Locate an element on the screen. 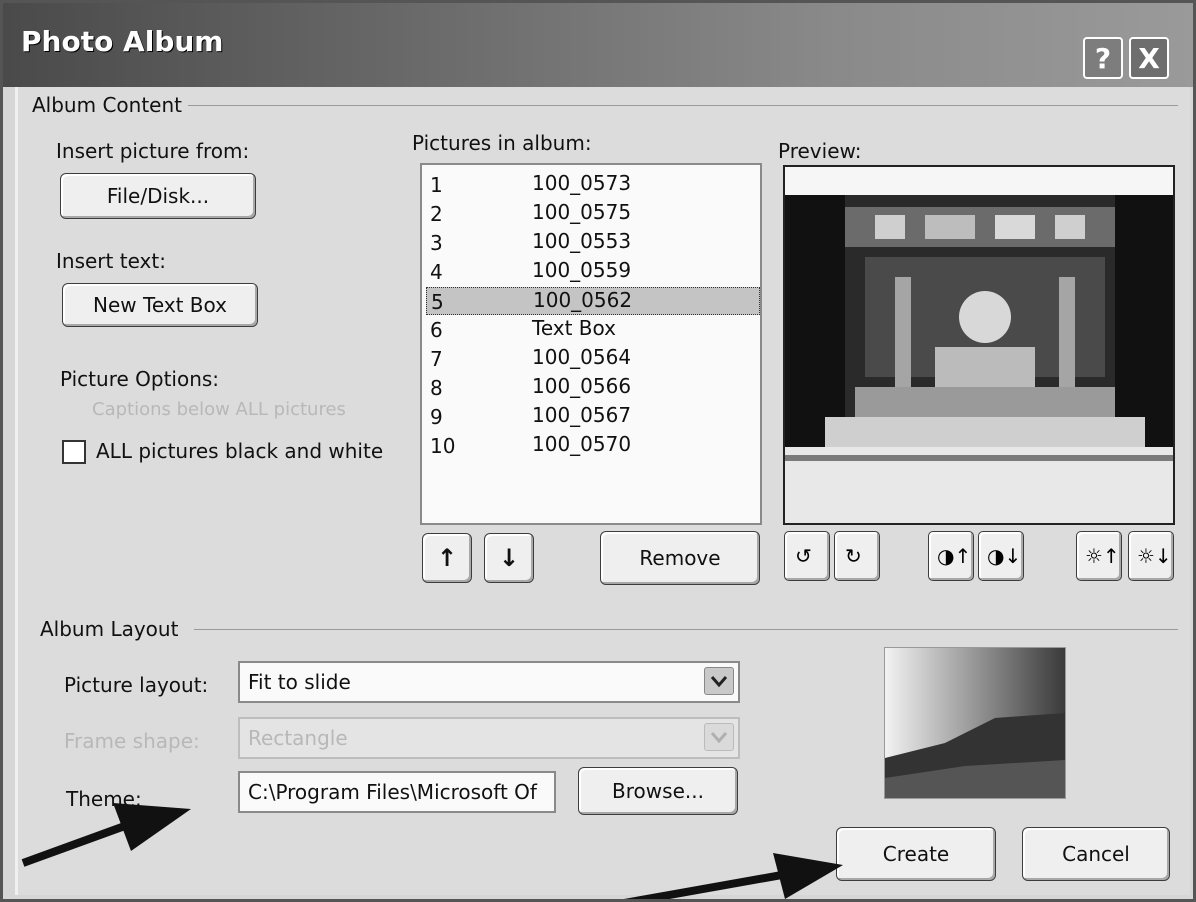  annotation-arrows is located at coordinates (432, 851).